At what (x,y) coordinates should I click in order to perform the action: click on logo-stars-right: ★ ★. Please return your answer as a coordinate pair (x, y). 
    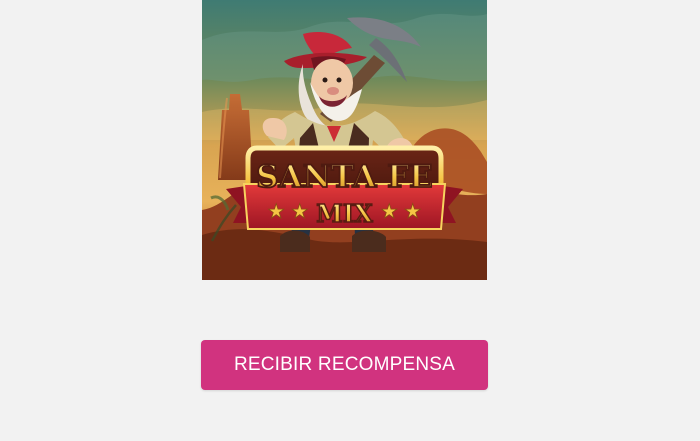
    Looking at the image, I should click on (400, 212).